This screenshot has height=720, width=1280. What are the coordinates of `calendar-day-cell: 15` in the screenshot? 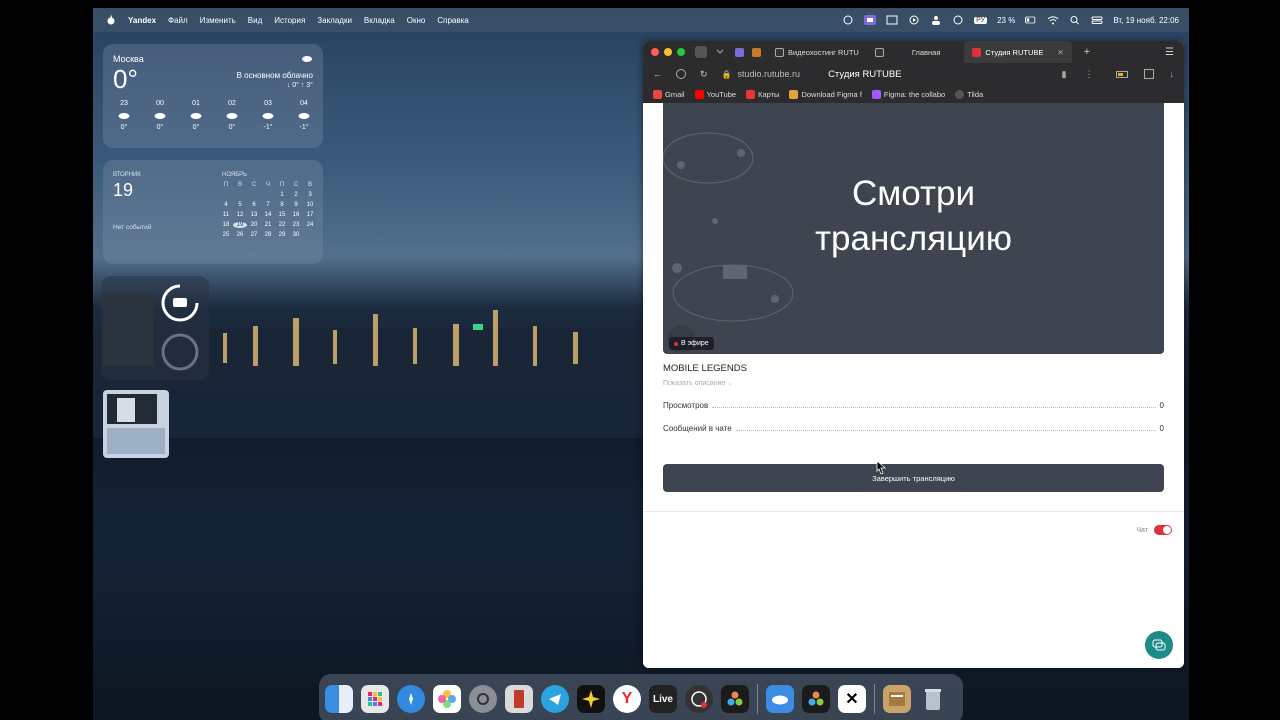 It's located at (282, 215).